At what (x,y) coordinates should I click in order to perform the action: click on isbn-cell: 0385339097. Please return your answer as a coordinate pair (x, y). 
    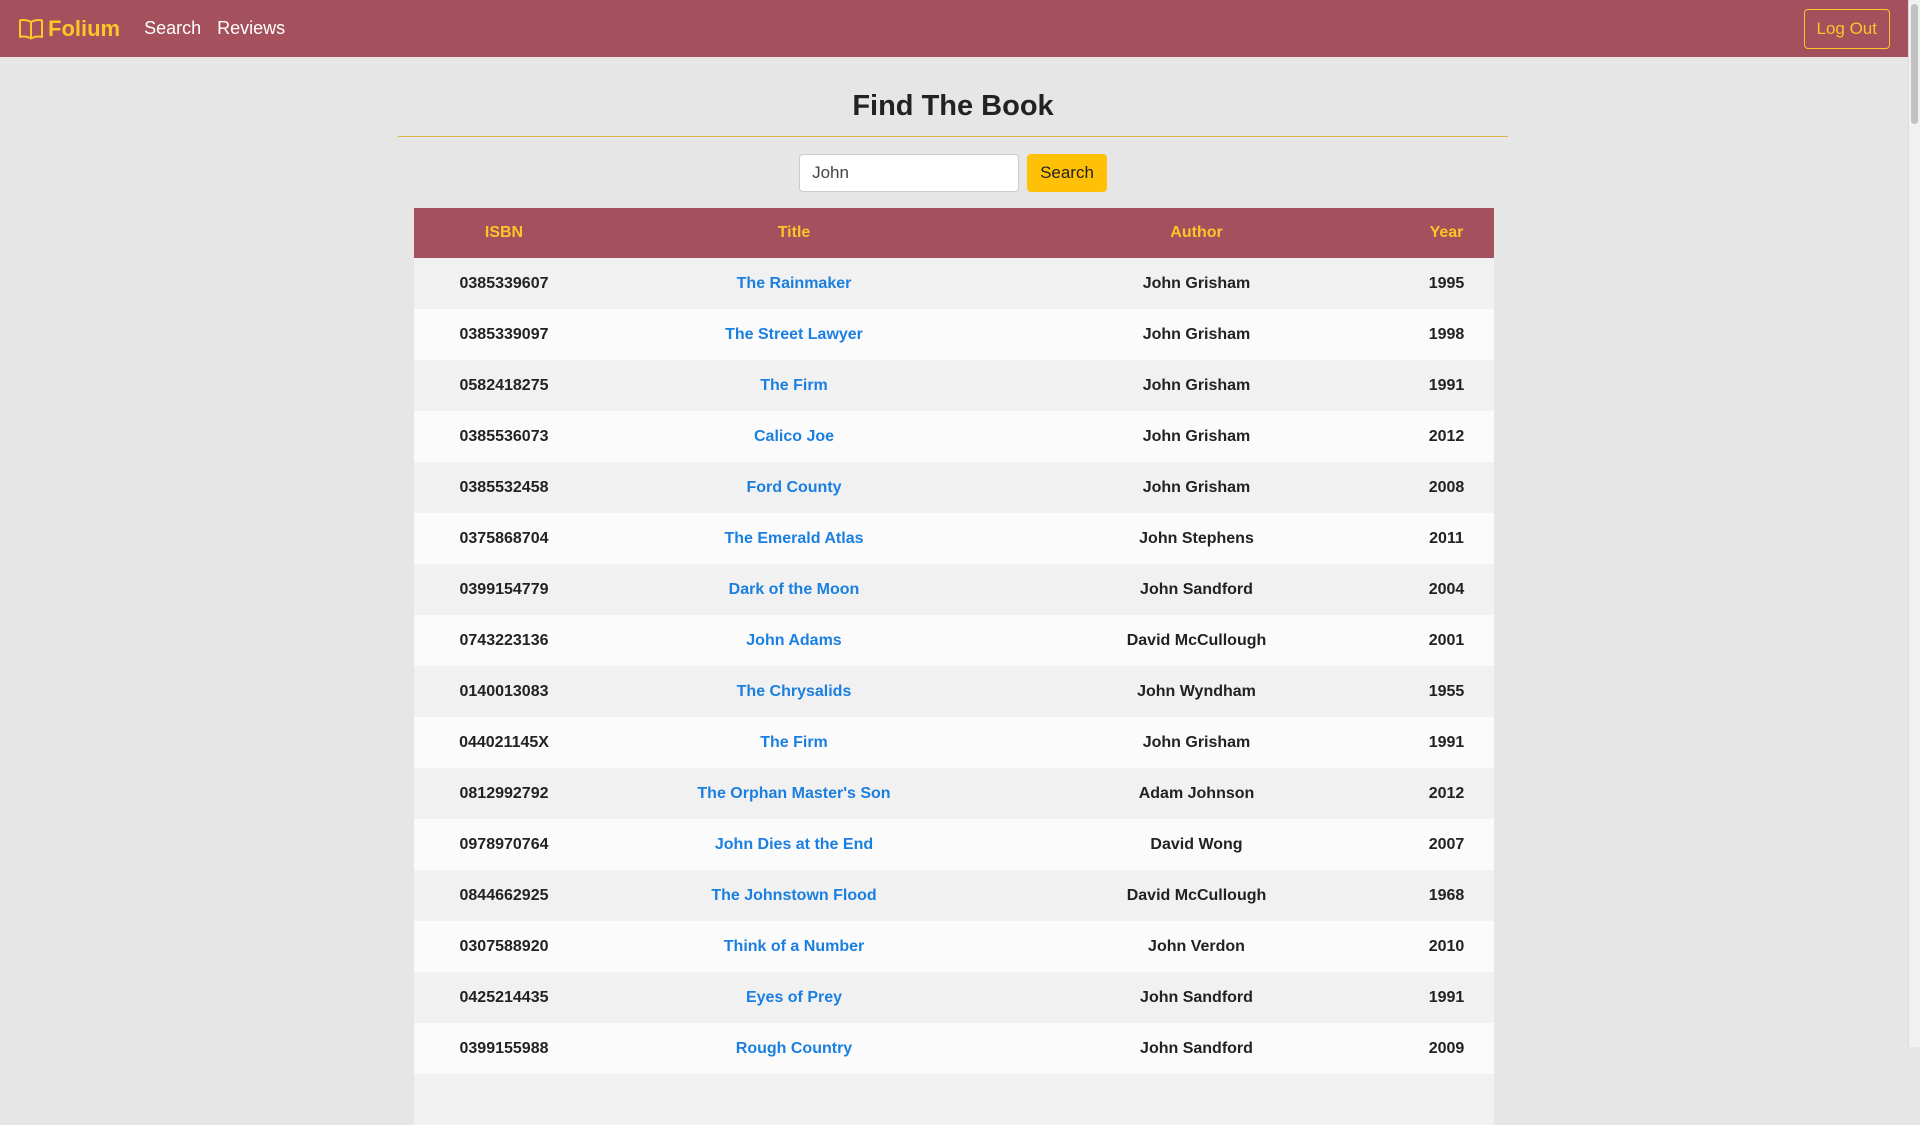
    Looking at the image, I should click on (504, 334).